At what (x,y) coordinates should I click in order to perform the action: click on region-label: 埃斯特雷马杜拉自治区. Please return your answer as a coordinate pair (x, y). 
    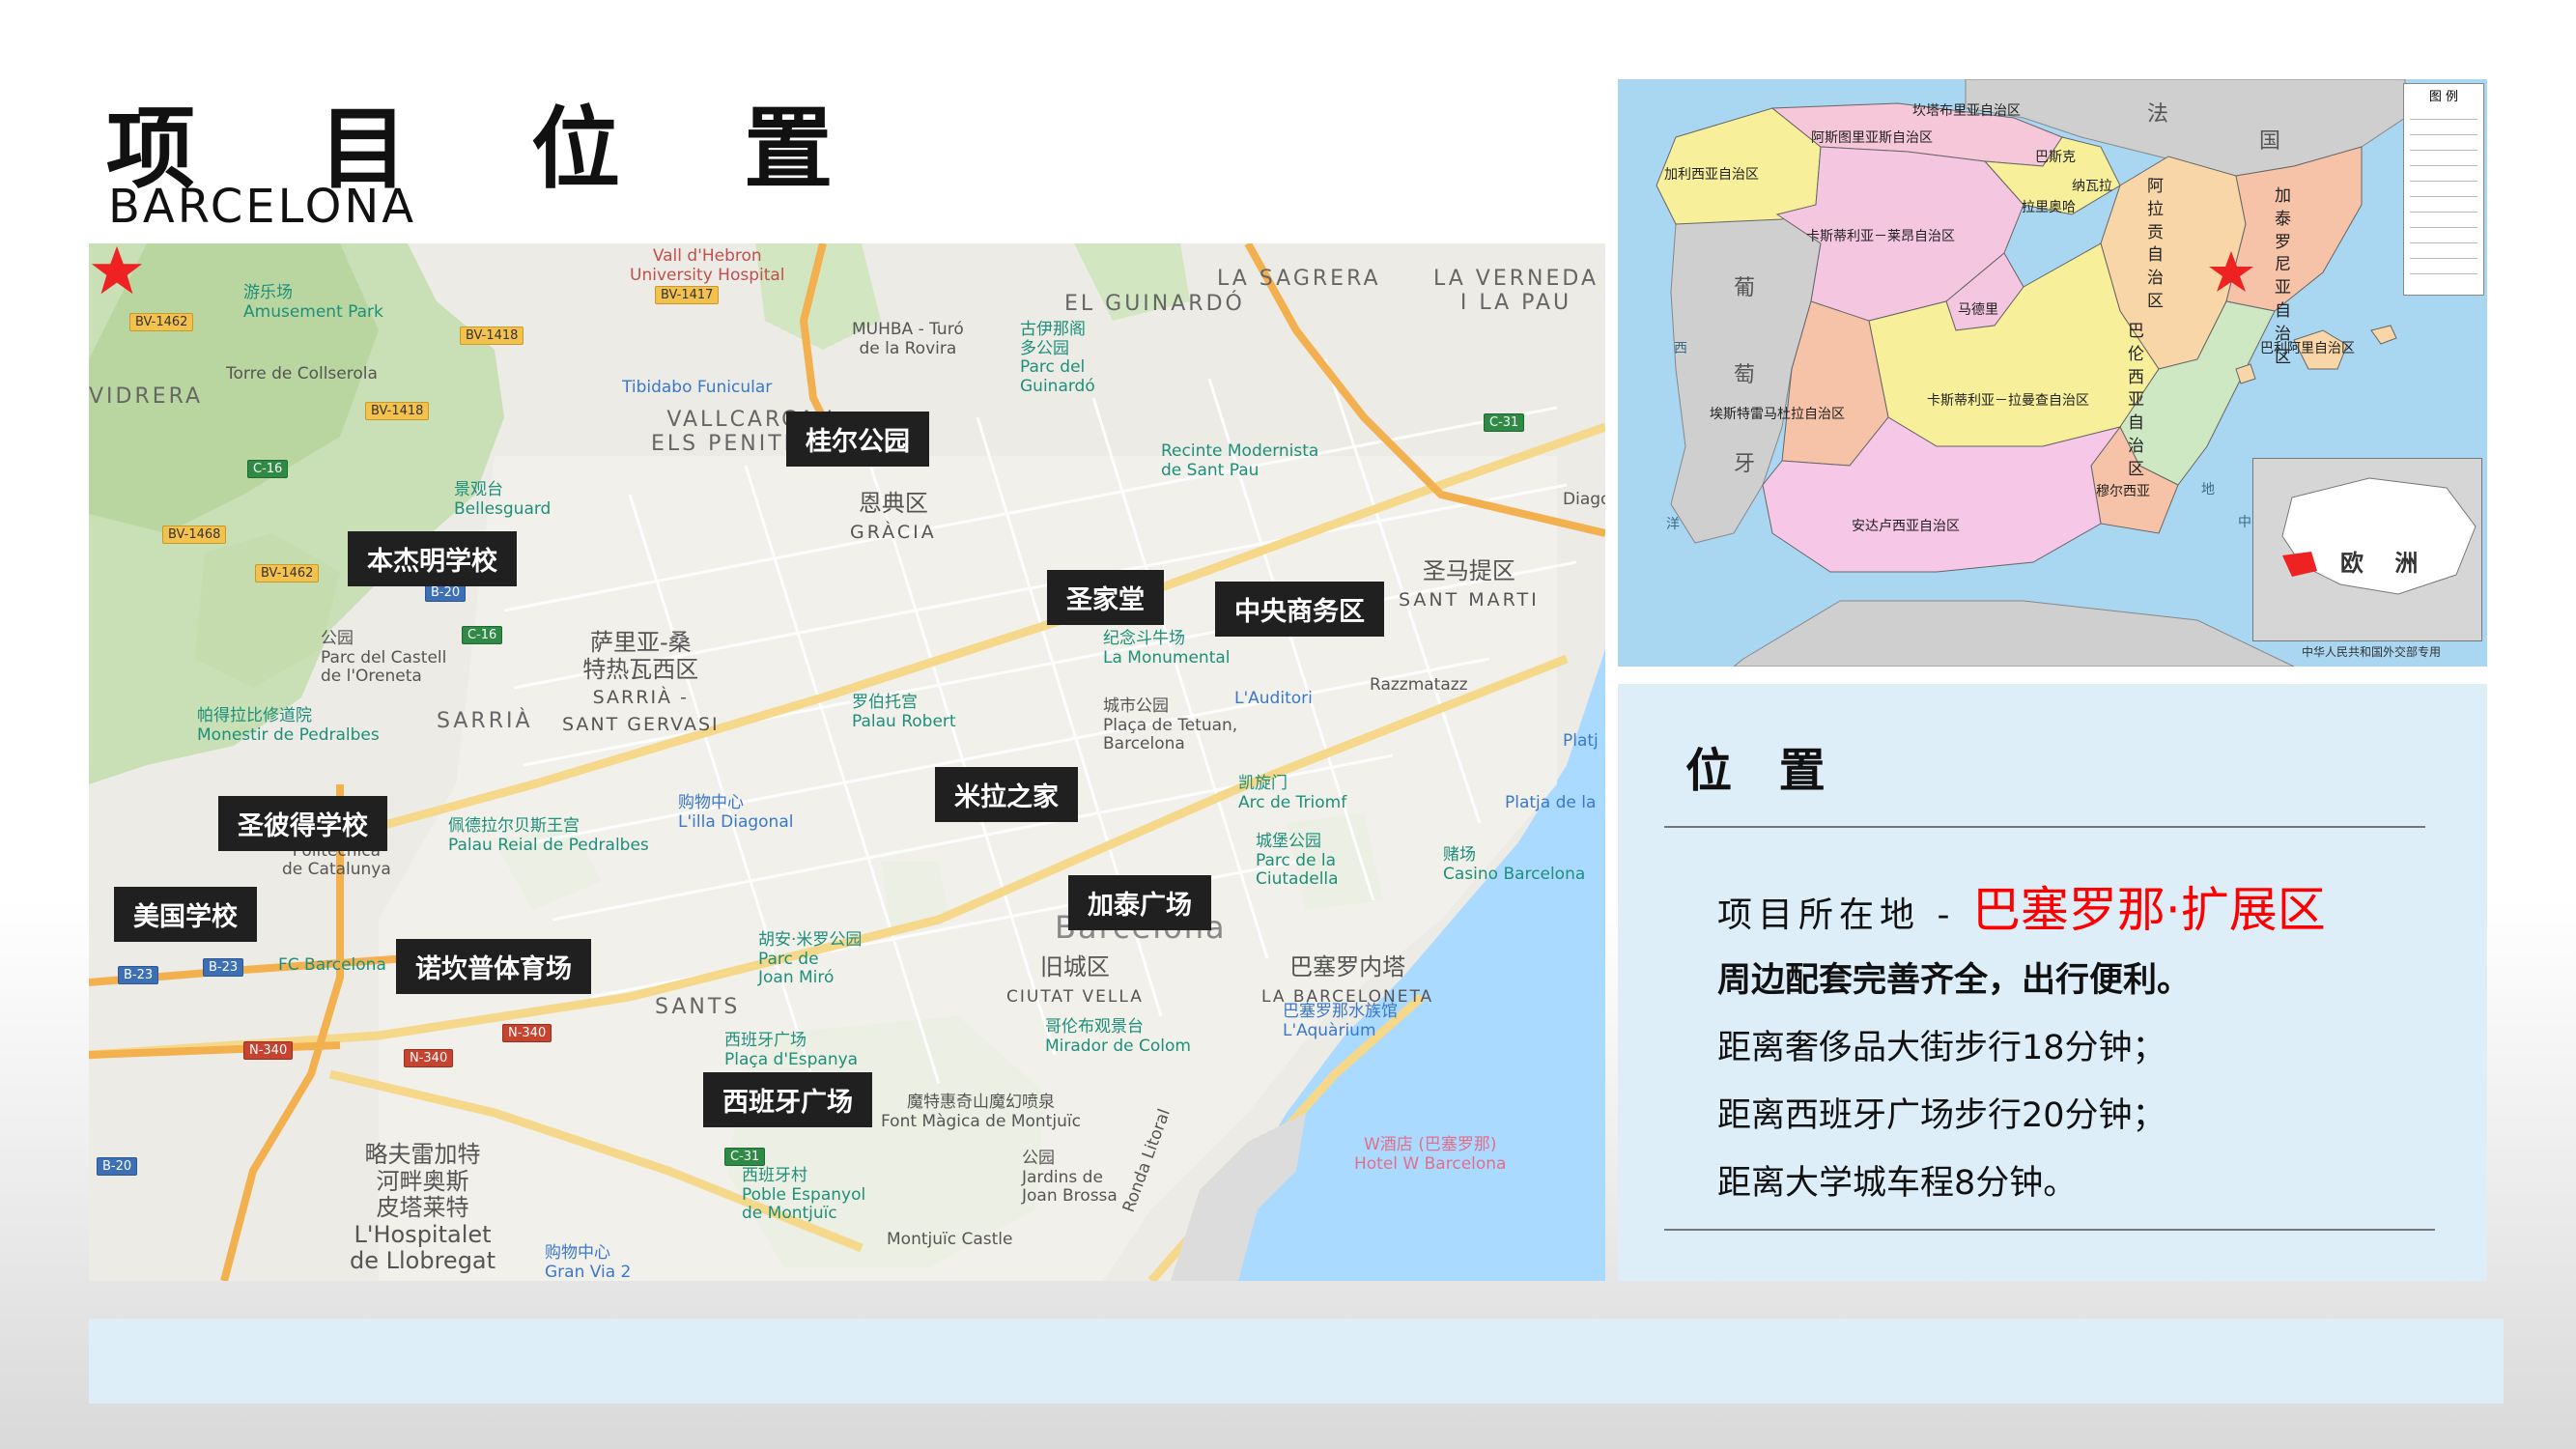
    Looking at the image, I should click on (1777, 414).